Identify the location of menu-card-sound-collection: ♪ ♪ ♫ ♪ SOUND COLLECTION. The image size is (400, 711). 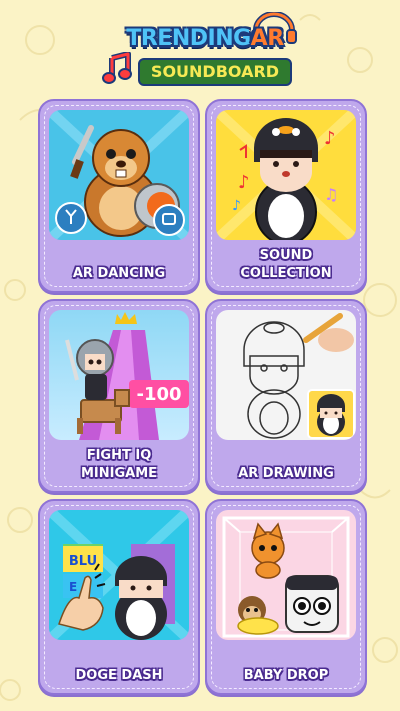
(286, 196).